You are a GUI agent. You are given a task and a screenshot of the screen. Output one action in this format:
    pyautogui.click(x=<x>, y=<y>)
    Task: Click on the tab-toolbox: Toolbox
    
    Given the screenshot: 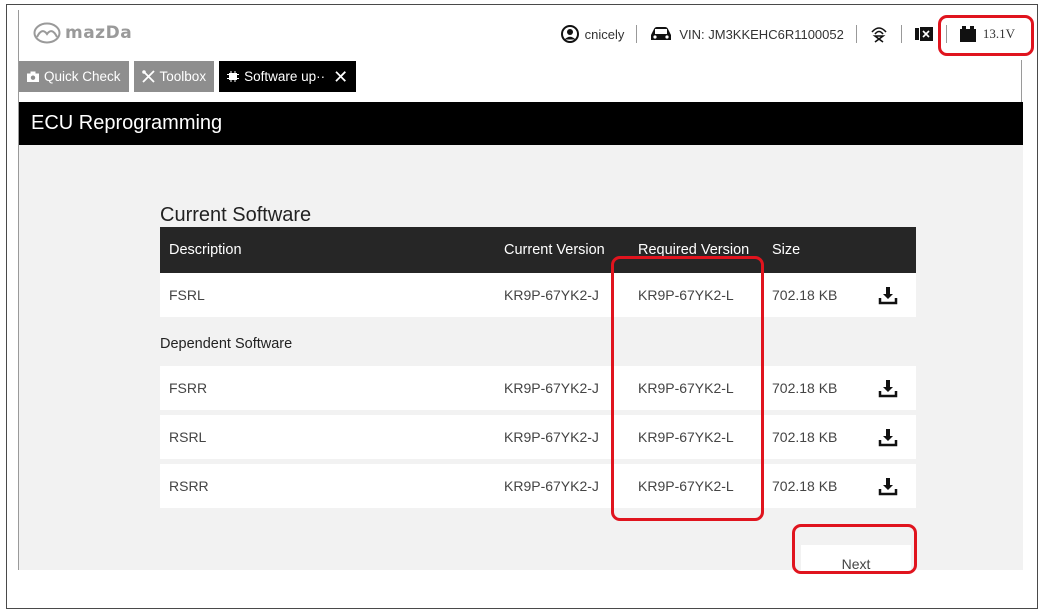 What is the action you would take?
    pyautogui.click(x=174, y=76)
    